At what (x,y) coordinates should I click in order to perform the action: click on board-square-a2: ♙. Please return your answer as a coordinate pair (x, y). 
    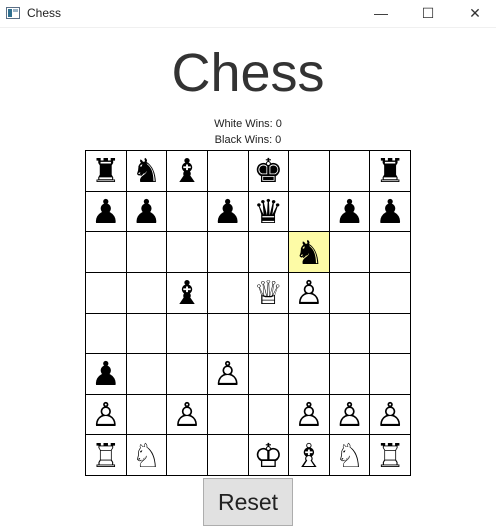
    Looking at the image, I should click on (106, 414).